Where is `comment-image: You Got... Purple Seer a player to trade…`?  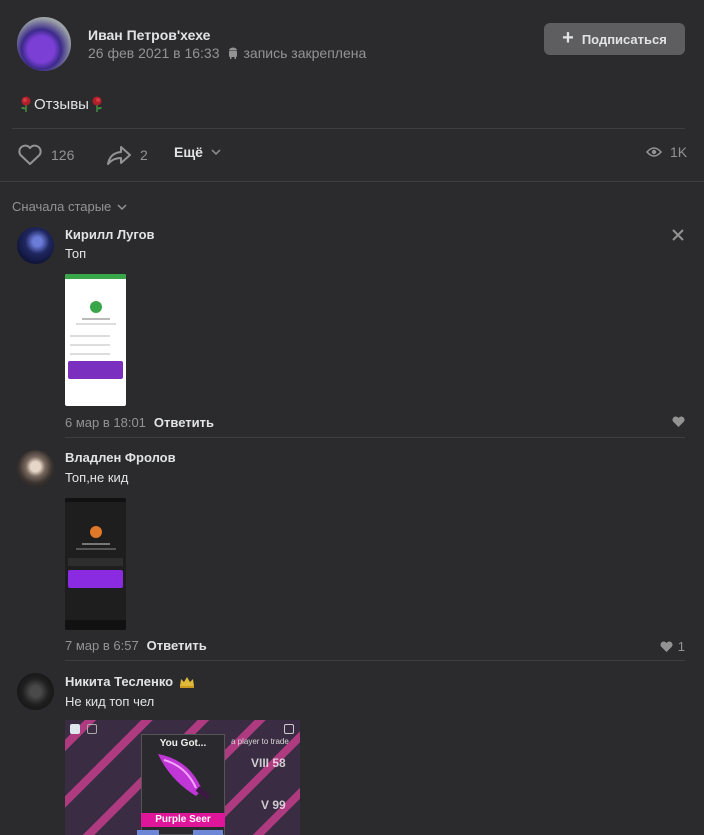
comment-image: You Got... Purple Seer a player to trade… is located at coordinates (182, 777).